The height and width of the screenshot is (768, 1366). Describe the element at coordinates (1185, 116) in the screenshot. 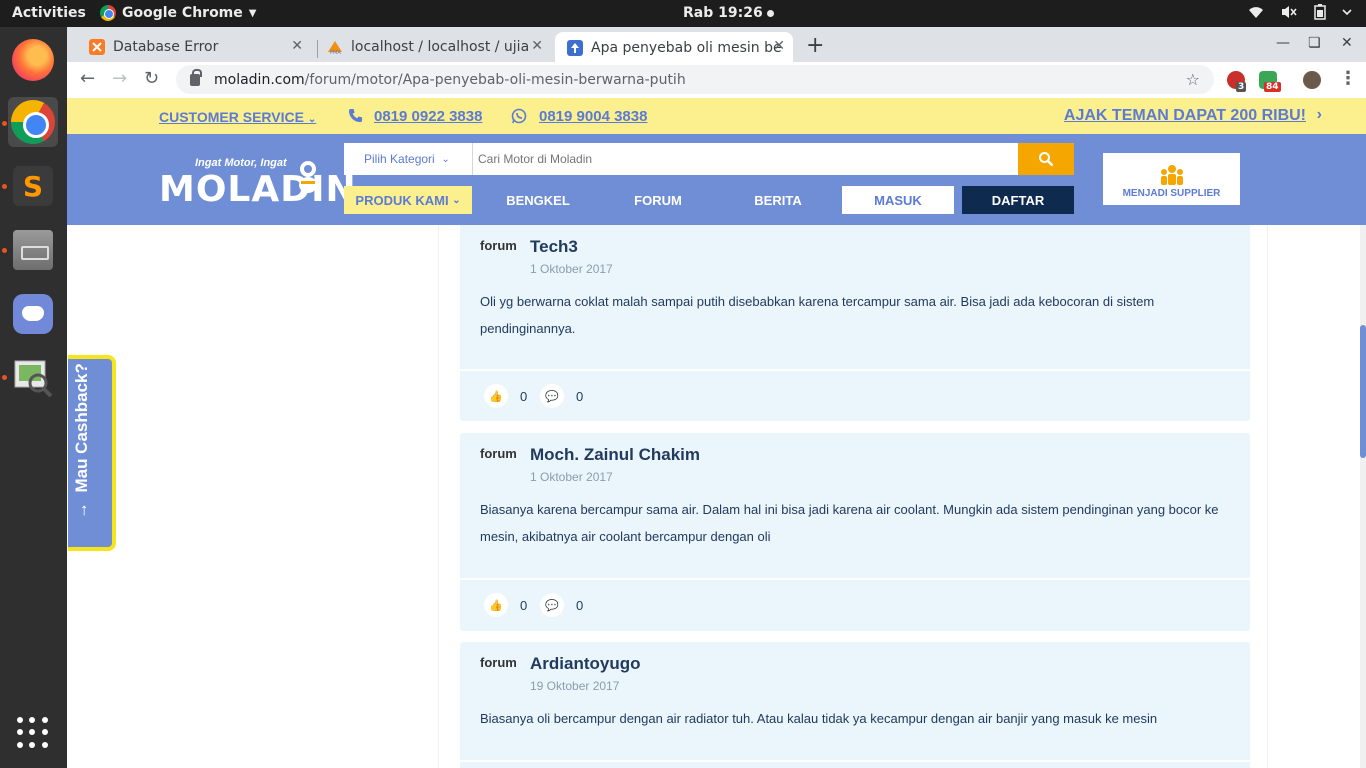

I see `referral-link: AJAK TEMAN DAPAT 200 RIBU!` at that location.